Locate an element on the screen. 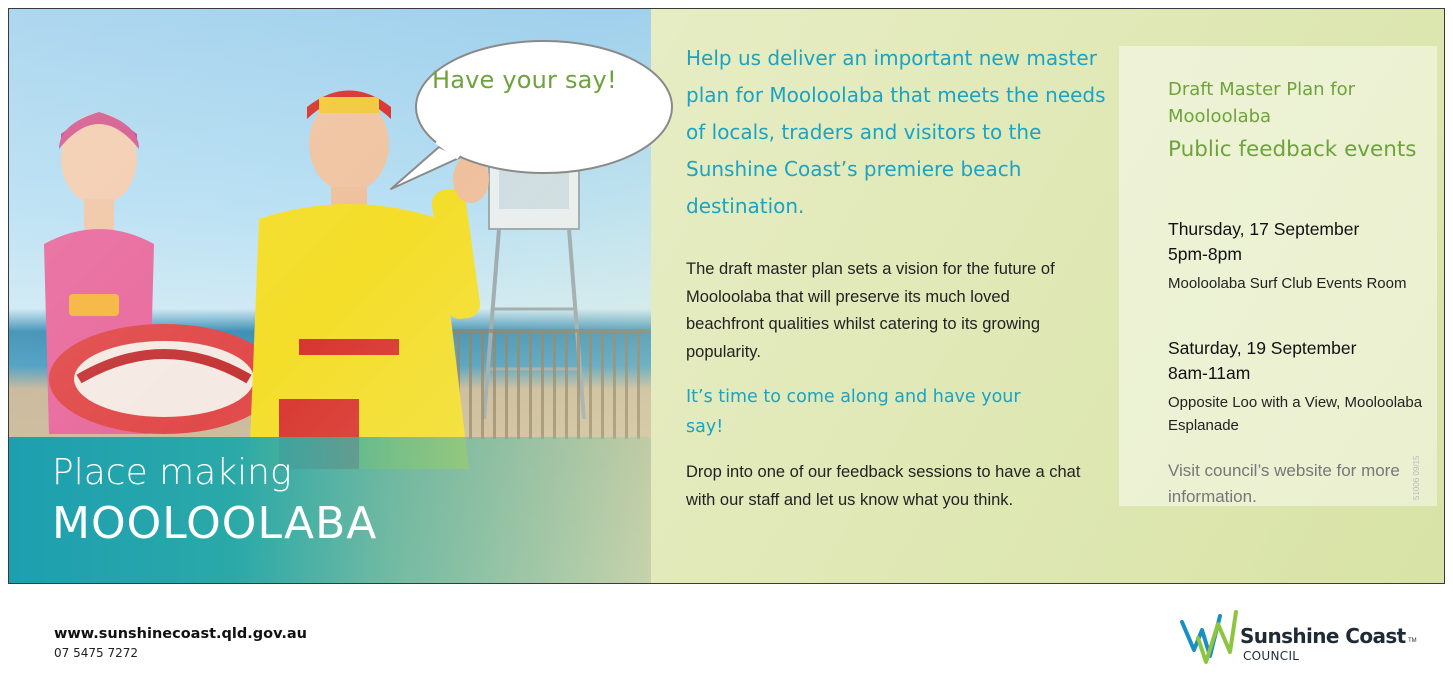  speech-bubble-shape is located at coordinates (531, 115).